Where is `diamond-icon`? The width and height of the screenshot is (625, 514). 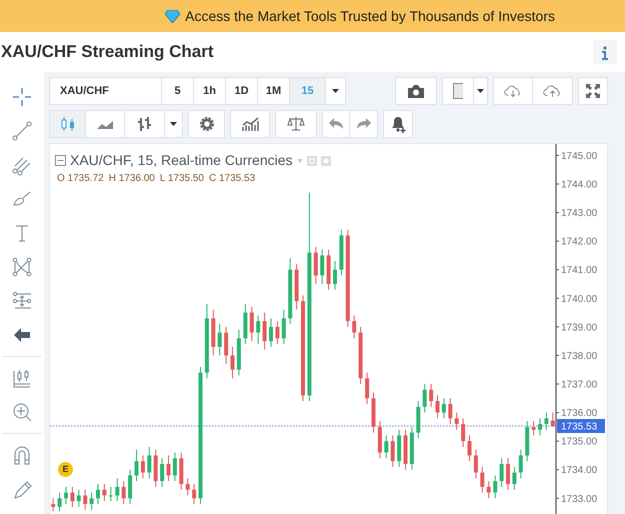
diamond-icon is located at coordinates (172, 16).